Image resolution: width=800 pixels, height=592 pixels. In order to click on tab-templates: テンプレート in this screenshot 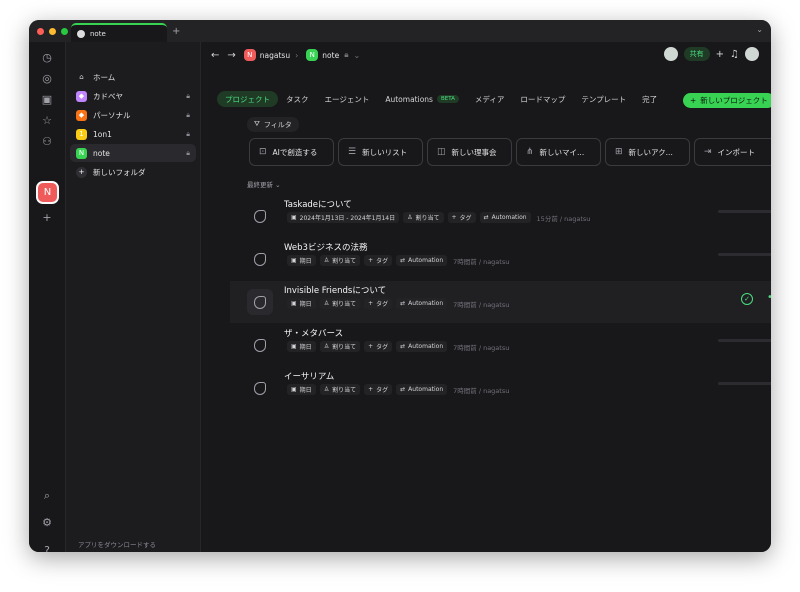, I will do `click(603, 99)`.